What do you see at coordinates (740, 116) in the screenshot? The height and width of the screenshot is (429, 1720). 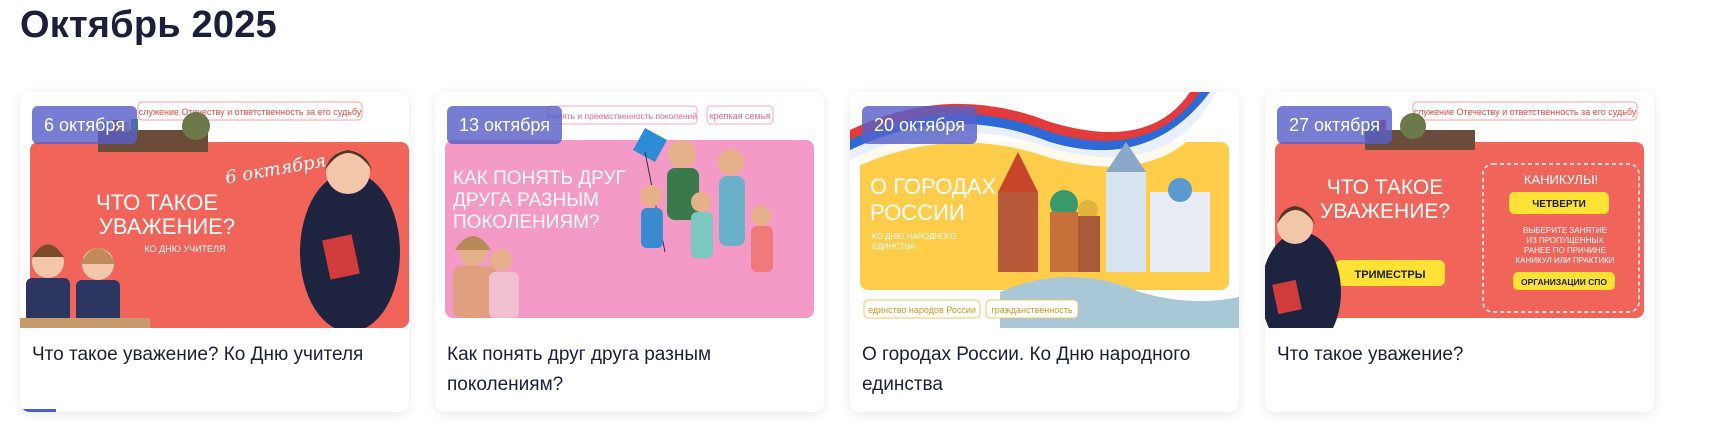 I see `svg-text: крепкая семья` at bounding box center [740, 116].